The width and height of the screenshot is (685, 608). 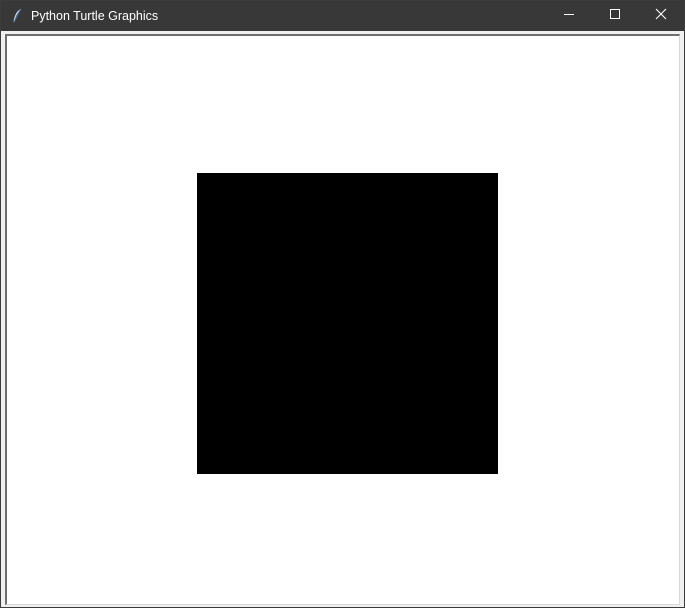 What do you see at coordinates (95, 16) in the screenshot?
I see `window-title: Python Turtle Graphics` at bounding box center [95, 16].